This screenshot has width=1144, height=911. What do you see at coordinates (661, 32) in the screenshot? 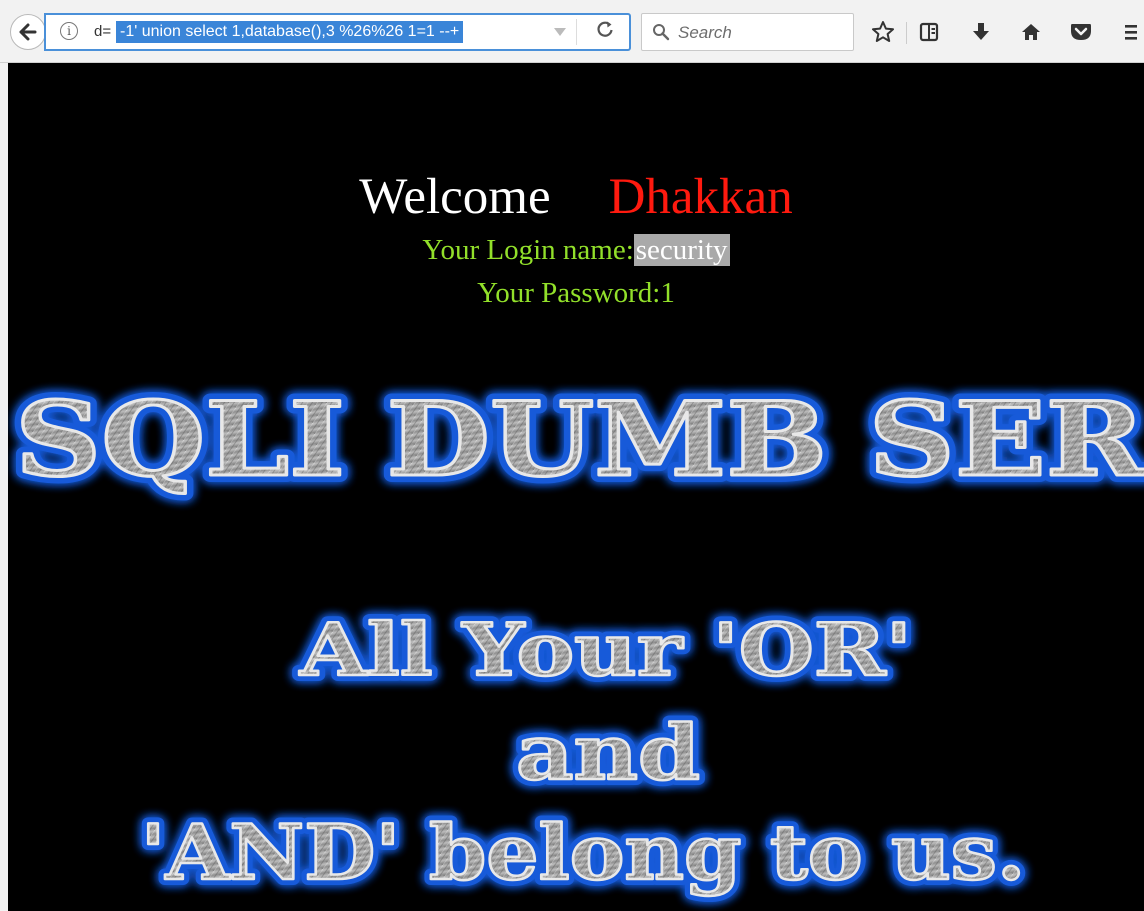
I see `search-icon` at bounding box center [661, 32].